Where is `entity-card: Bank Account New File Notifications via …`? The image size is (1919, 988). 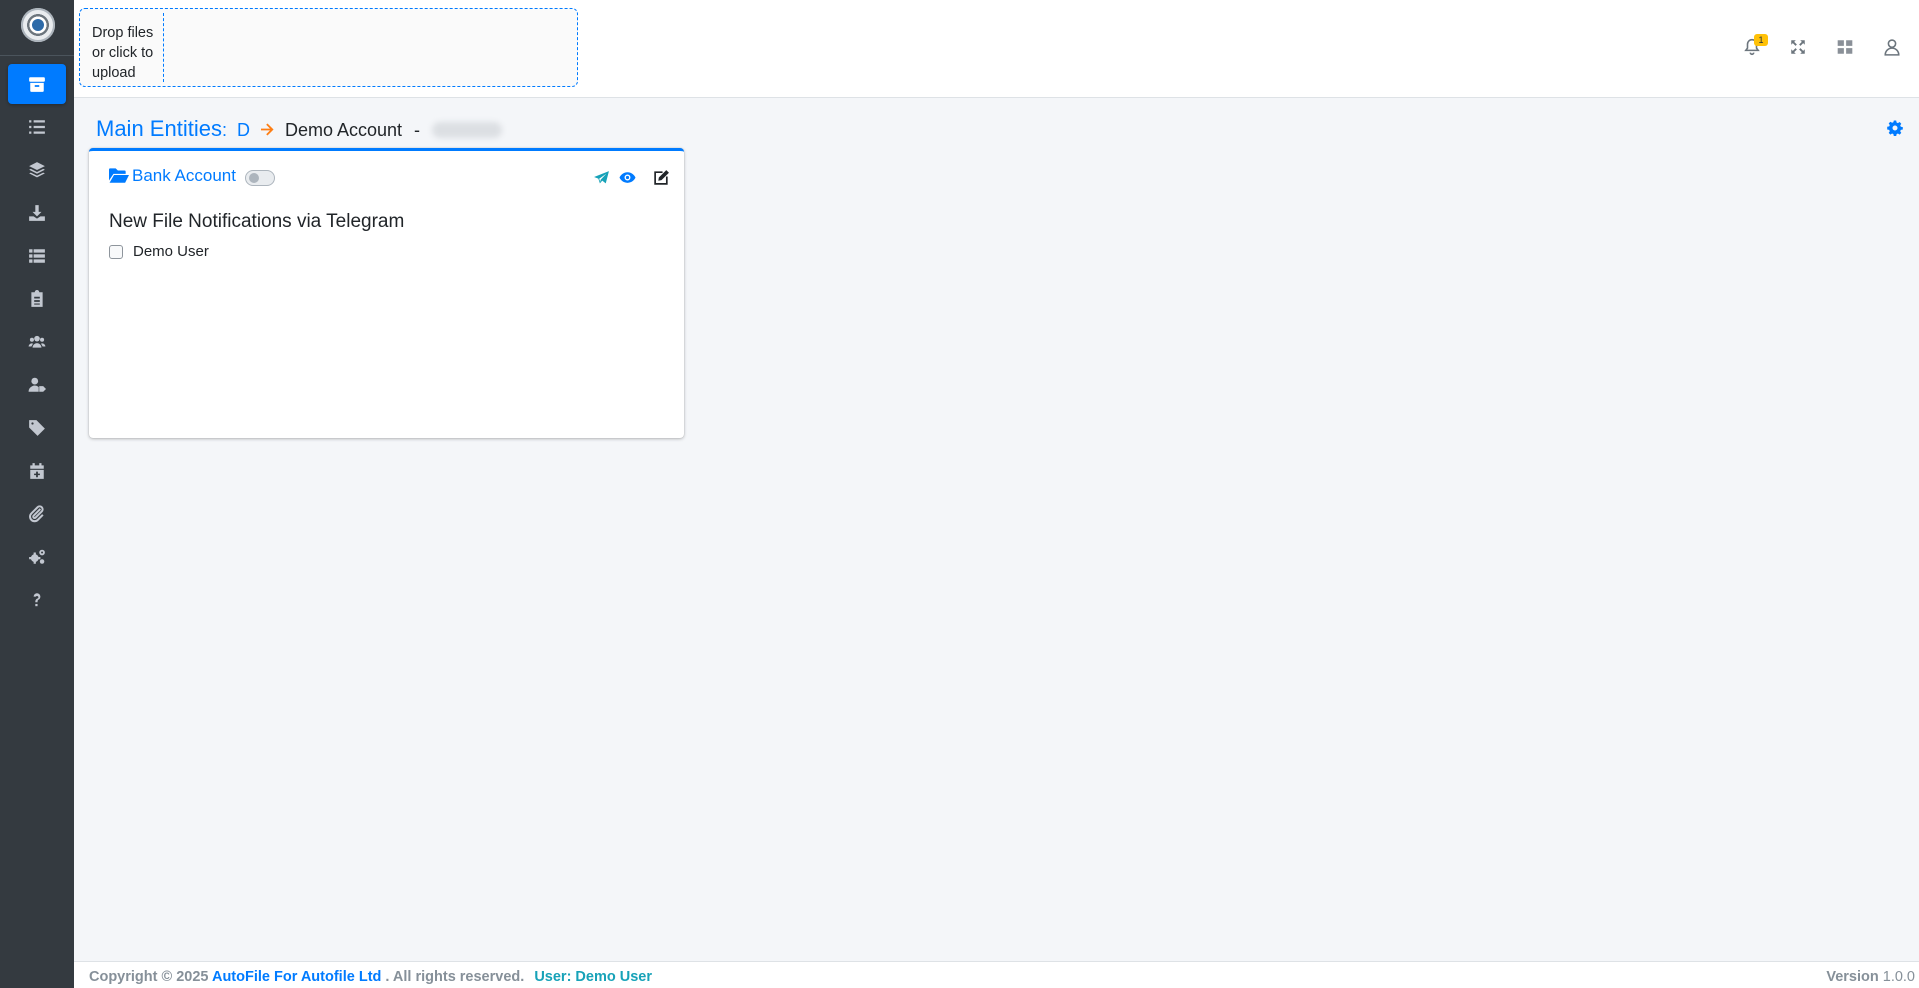 entity-card: Bank Account New File Notifications via … is located at coordinates (386, 293).